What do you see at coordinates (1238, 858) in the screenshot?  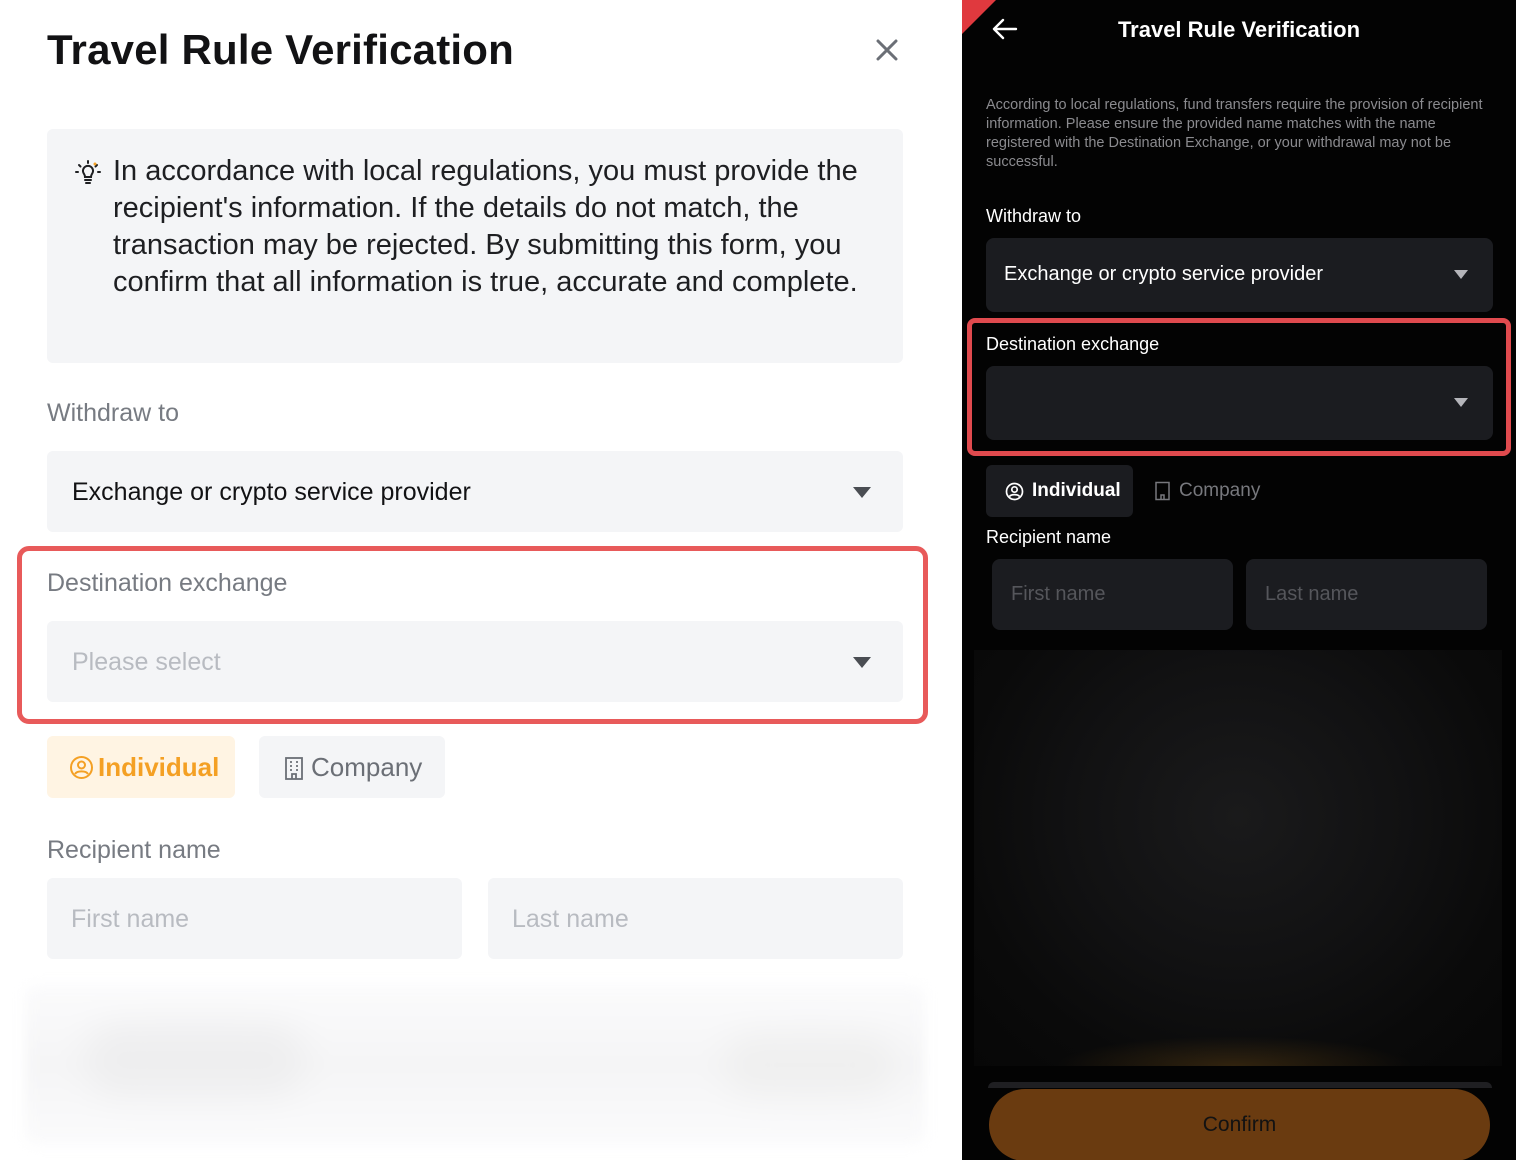 I see `blurred-content-area` at bounding box center [1238, 858].